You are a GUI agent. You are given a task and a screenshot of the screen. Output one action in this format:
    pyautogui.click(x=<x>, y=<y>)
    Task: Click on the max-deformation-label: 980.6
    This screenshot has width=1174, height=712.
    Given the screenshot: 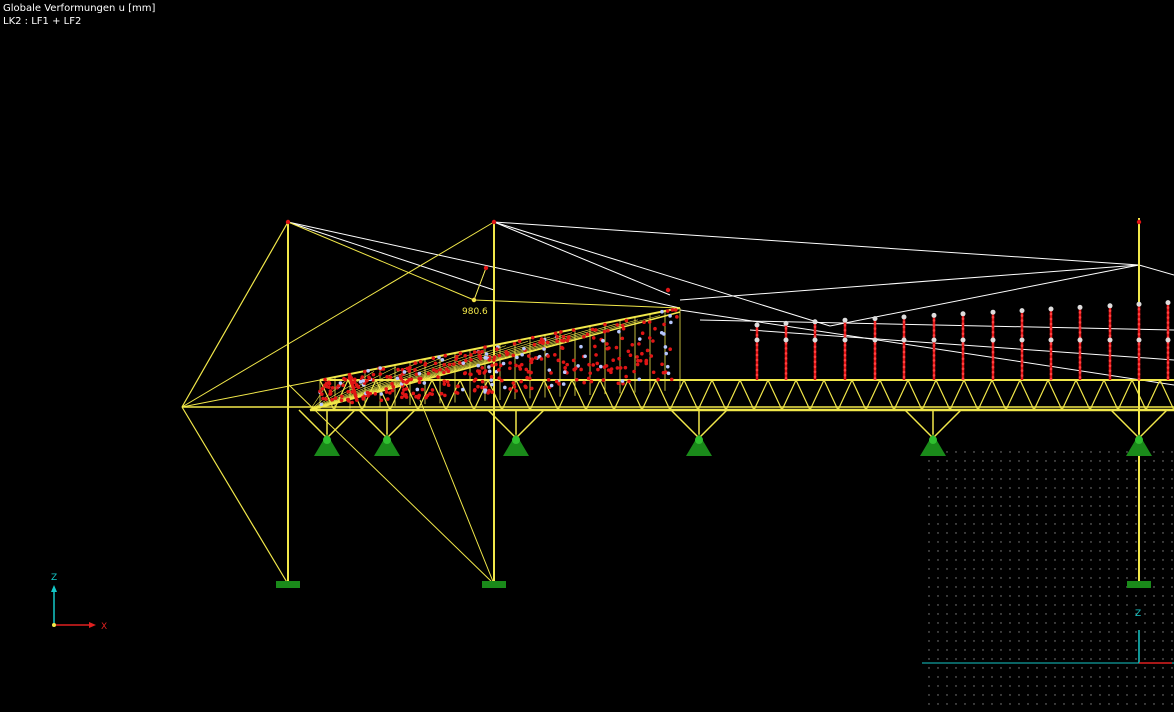 What is the action you would take?
    pyautogui.click(x=475, y=312)
    